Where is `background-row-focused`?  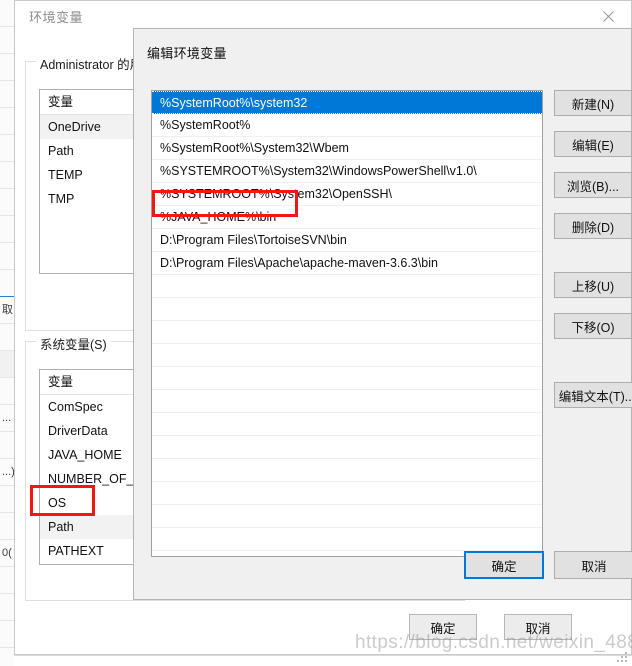 background-row-focused is located at coordinates (7, 283).